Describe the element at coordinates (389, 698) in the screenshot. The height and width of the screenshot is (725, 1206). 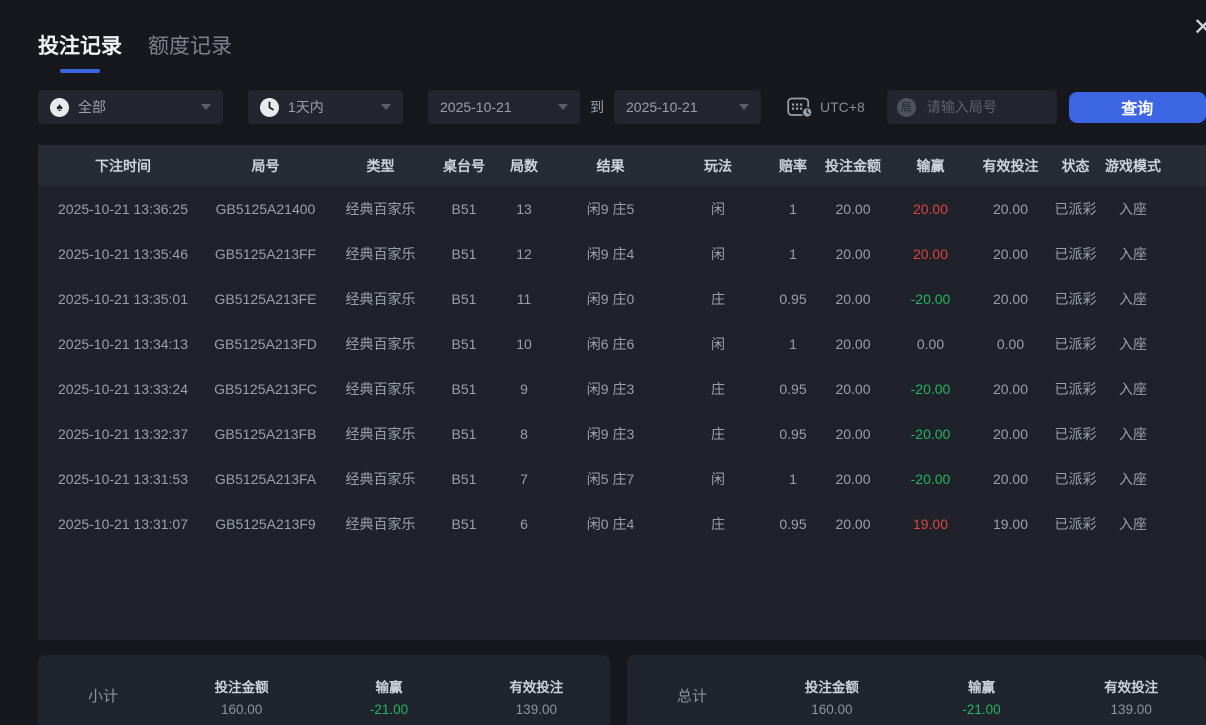
I see `subtotal-win-loss: 输赢 -21.00` at that location.